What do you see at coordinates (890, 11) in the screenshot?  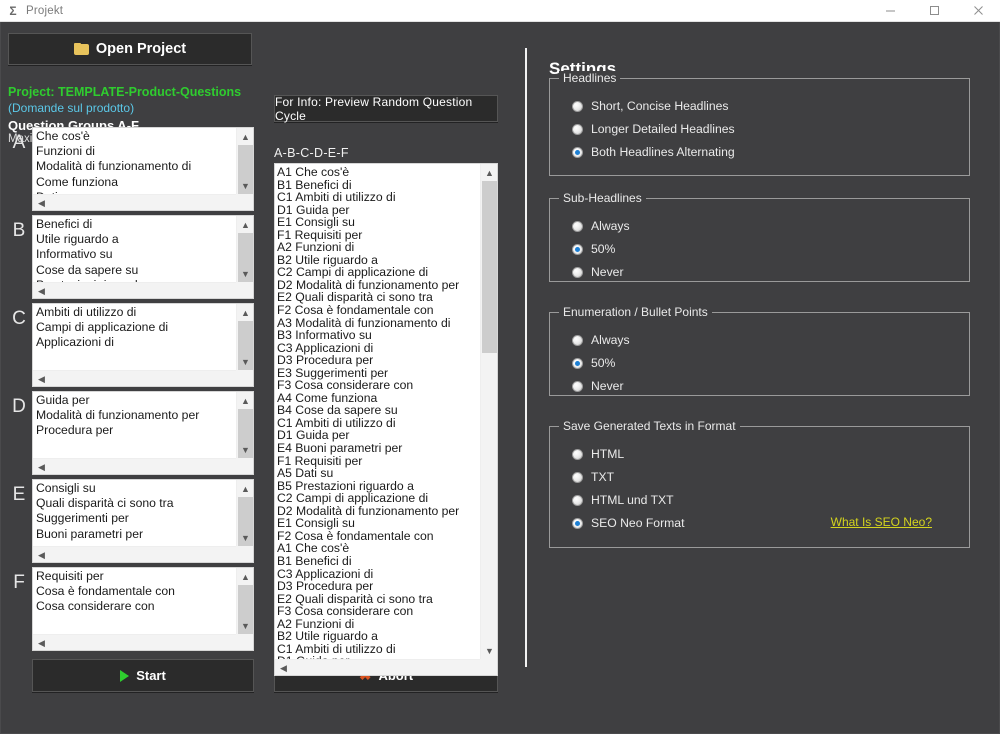 I see `minimize-button` at bounding box center [890, 11].